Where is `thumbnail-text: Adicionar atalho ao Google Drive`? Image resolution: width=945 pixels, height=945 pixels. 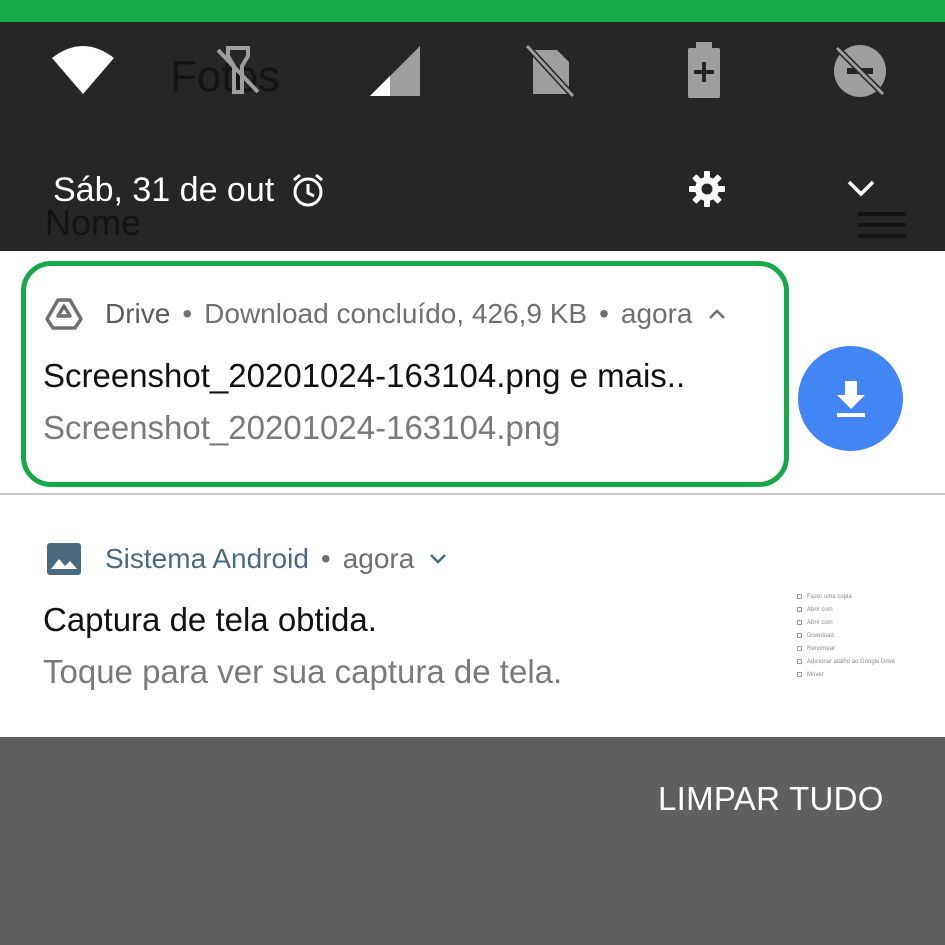 thumbnail-text: Adicionar atalho ao Google Drive is located at coordinates (851, 661).